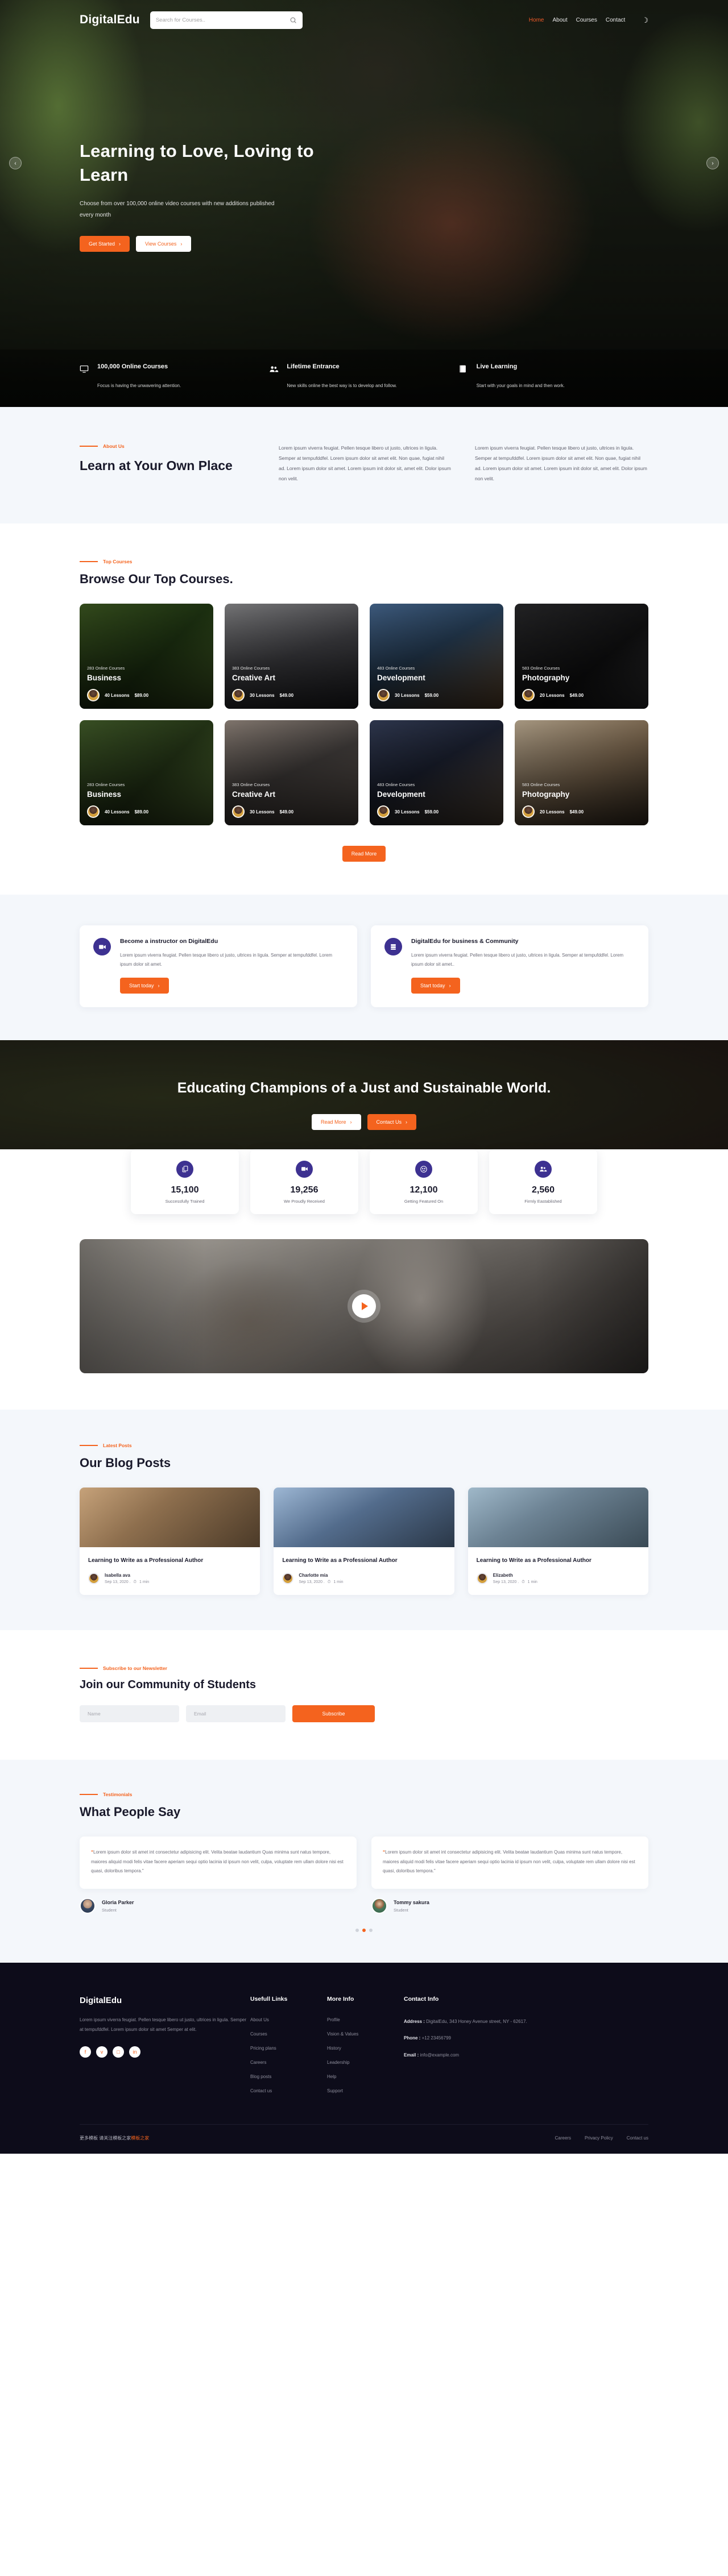 Image resolution: width=728 pixels, height=2576 pixels. Describe the element at coordinates (129, 1713) in the screenshot. I see `newsletter-name-input` at that location.